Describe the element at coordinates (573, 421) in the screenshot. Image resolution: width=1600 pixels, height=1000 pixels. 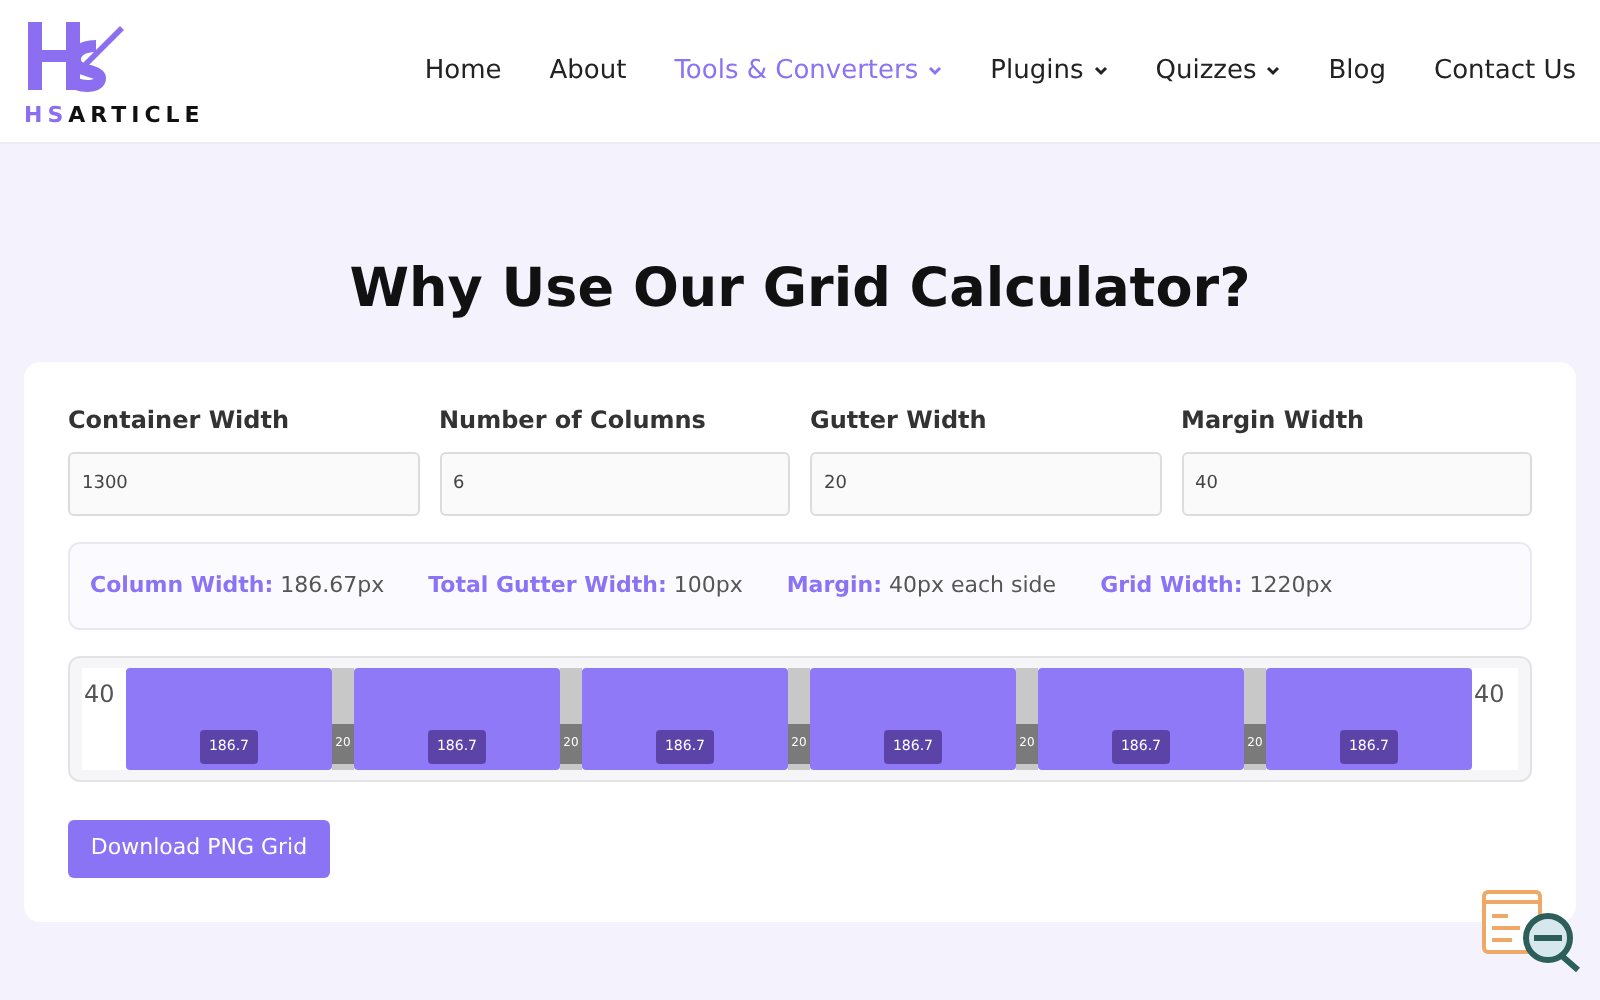
I see `field-label: Number of Columns` at that location.